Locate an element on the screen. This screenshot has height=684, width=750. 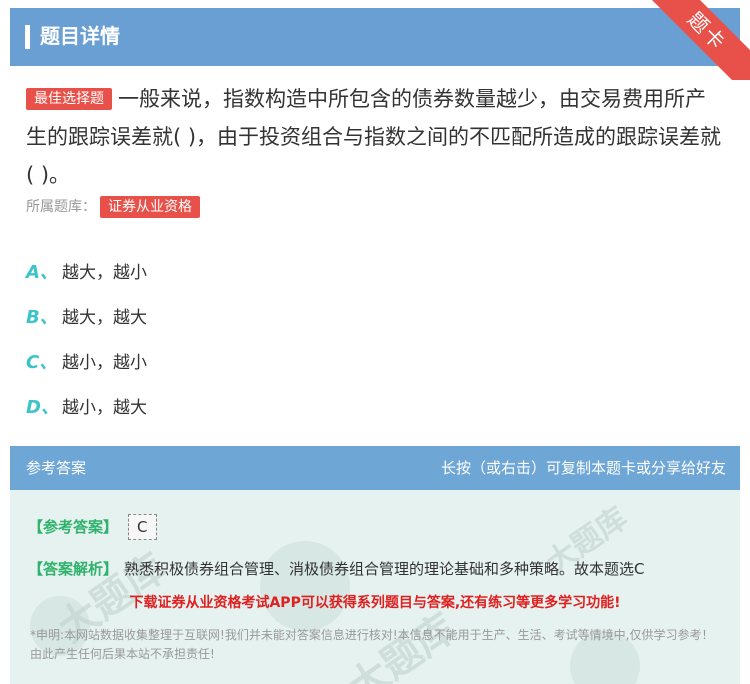
option-b: B、 越大，越大 is located at coordinates (86, 315).